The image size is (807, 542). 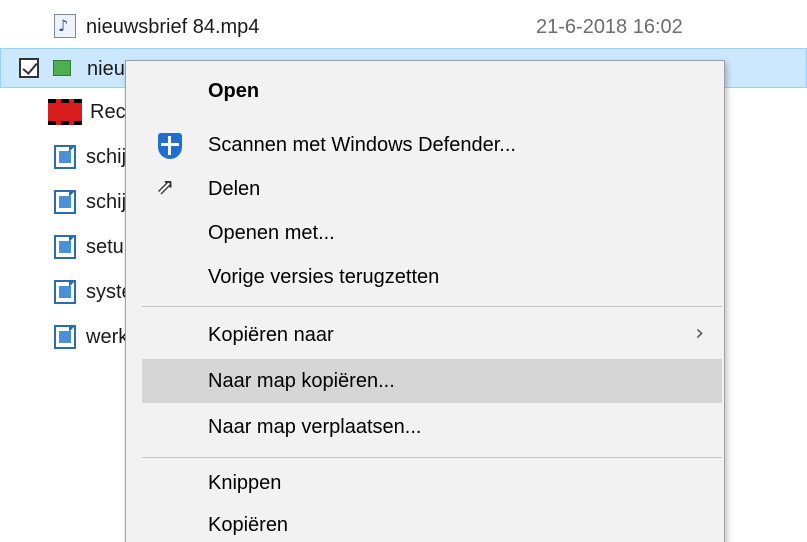 I want to click on menu-item-share: ⇗ Delen, so click(x=432, y=189).